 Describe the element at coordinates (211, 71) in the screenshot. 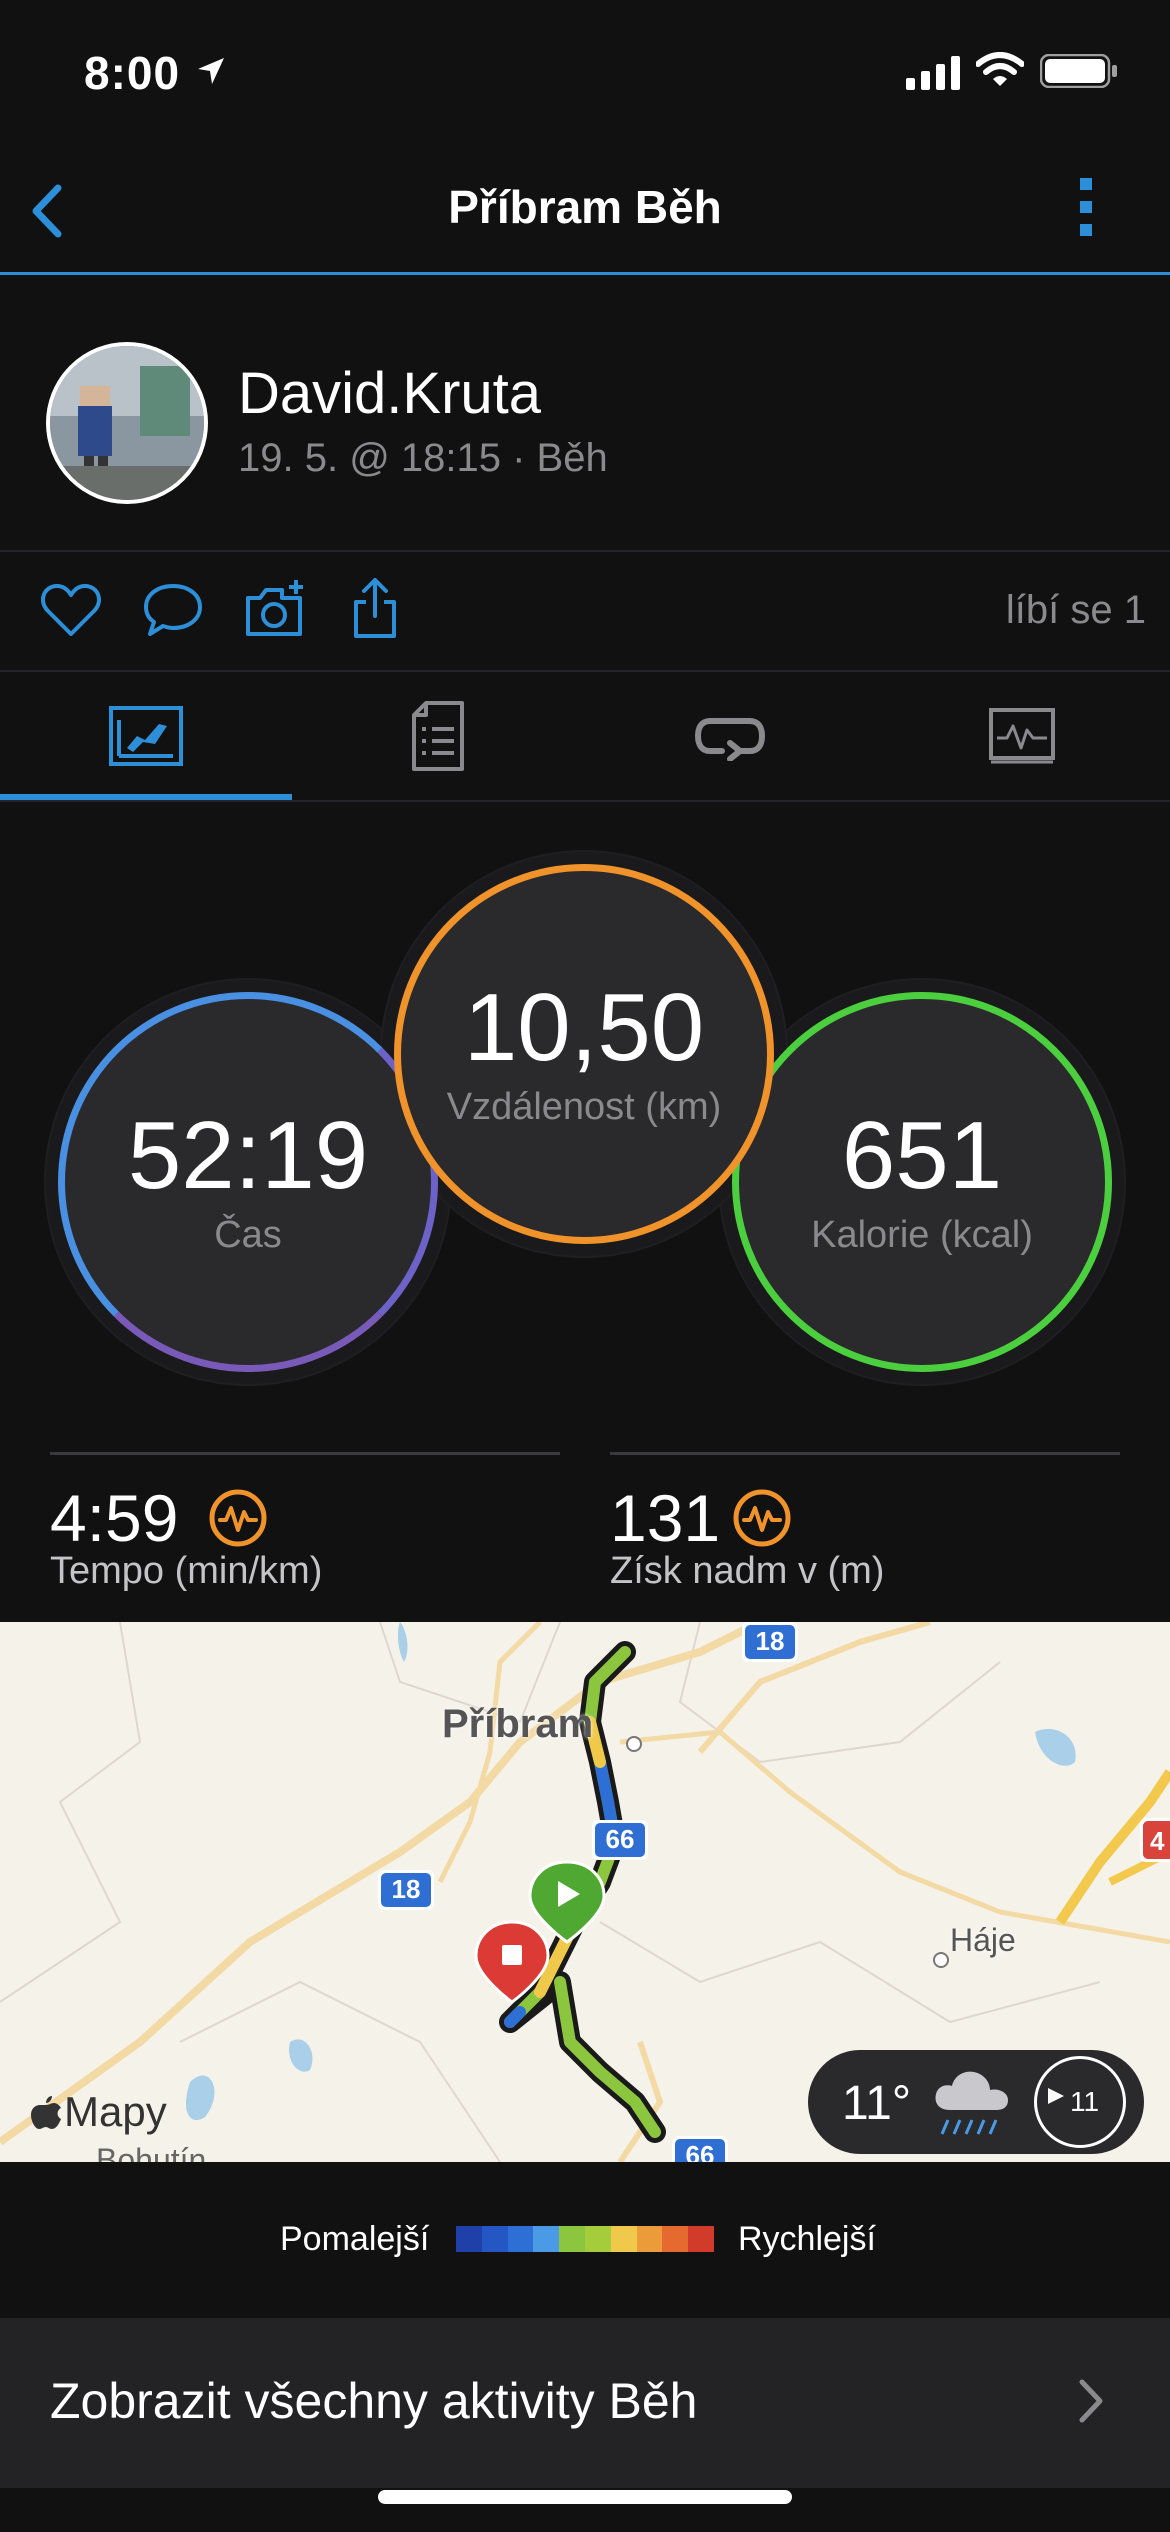

I see `location-arrow-icon` at that location.